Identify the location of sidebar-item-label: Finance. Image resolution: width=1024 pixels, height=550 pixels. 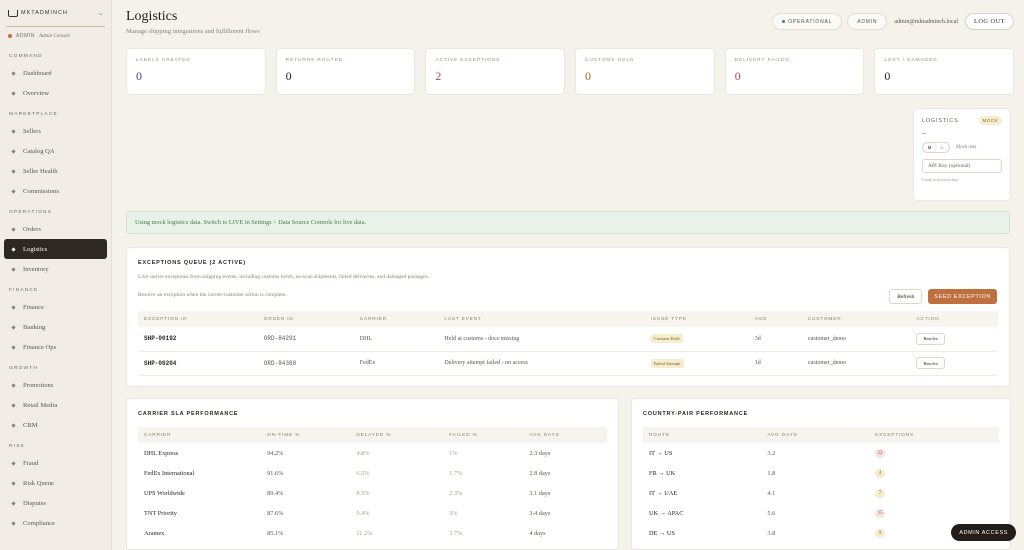
(33, 307).